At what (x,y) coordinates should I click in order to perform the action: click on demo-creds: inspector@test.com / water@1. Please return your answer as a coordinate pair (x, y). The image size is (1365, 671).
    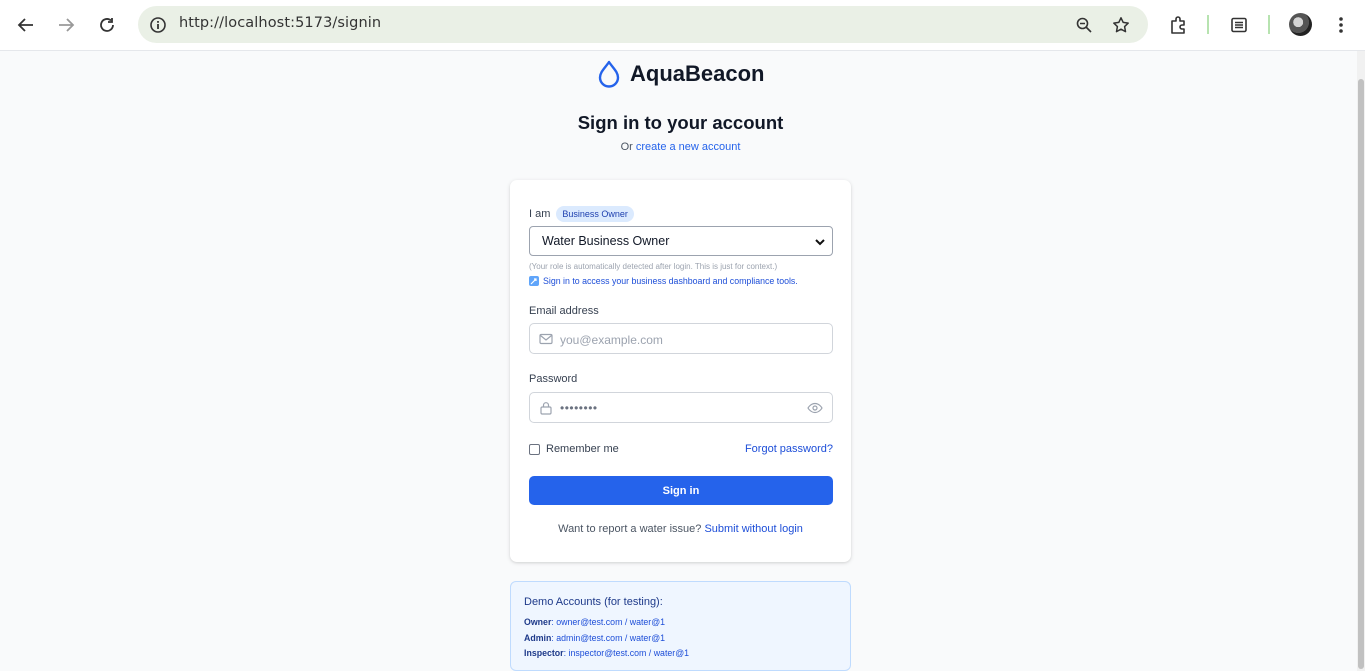
    Looking at the image, I should click on (629, 653).